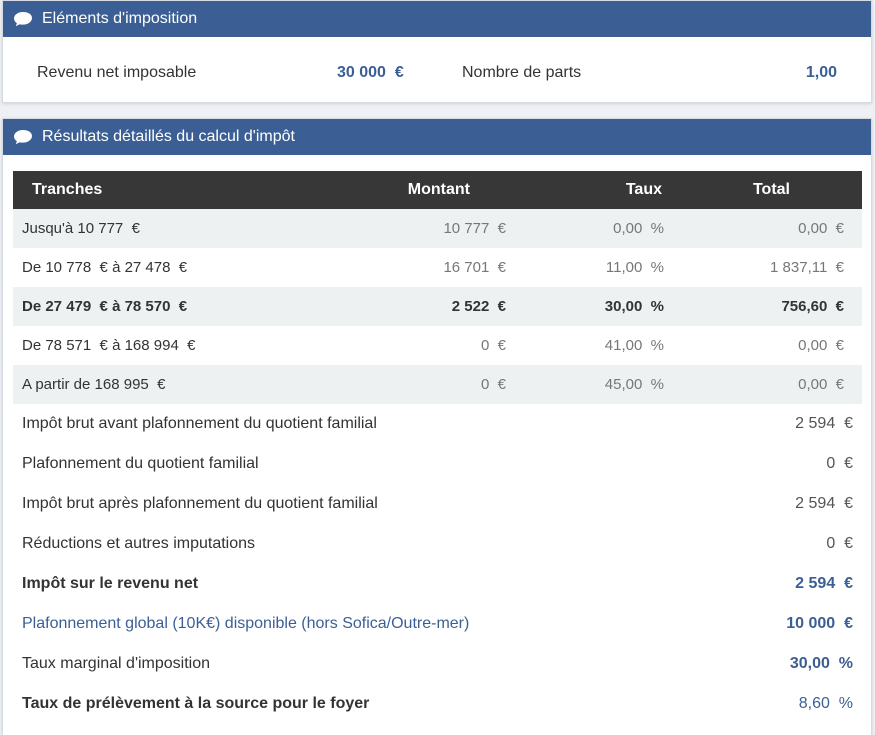 The image size is (875, 735). What do you see at coordinates (634, 306) in the screenshot?
I see `tranche-taux: 30,00 %` at bounding box center [634, 306].